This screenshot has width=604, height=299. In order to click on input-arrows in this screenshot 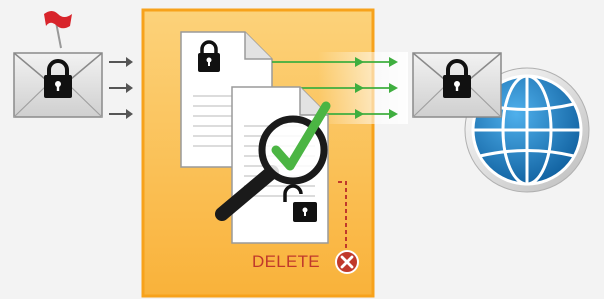, I will do `click(121, 88)`.